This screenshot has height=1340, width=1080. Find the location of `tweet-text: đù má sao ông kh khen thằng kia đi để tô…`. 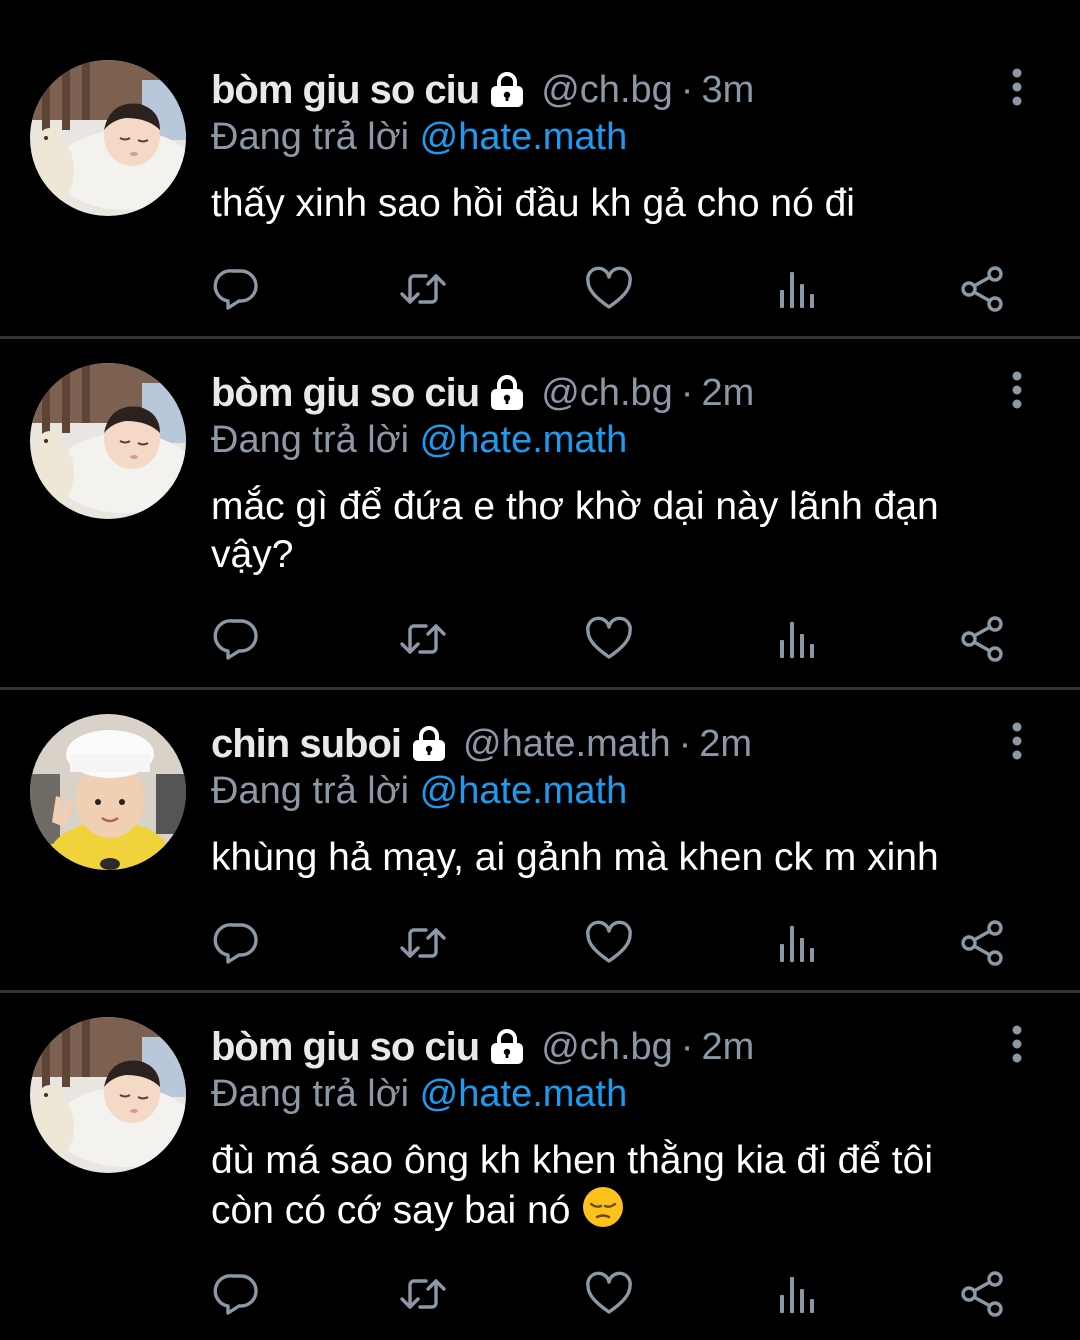

tweet-text: đù má sao ông kh khen thằng kia đi để tô… is located at coordinates (572, 1185).